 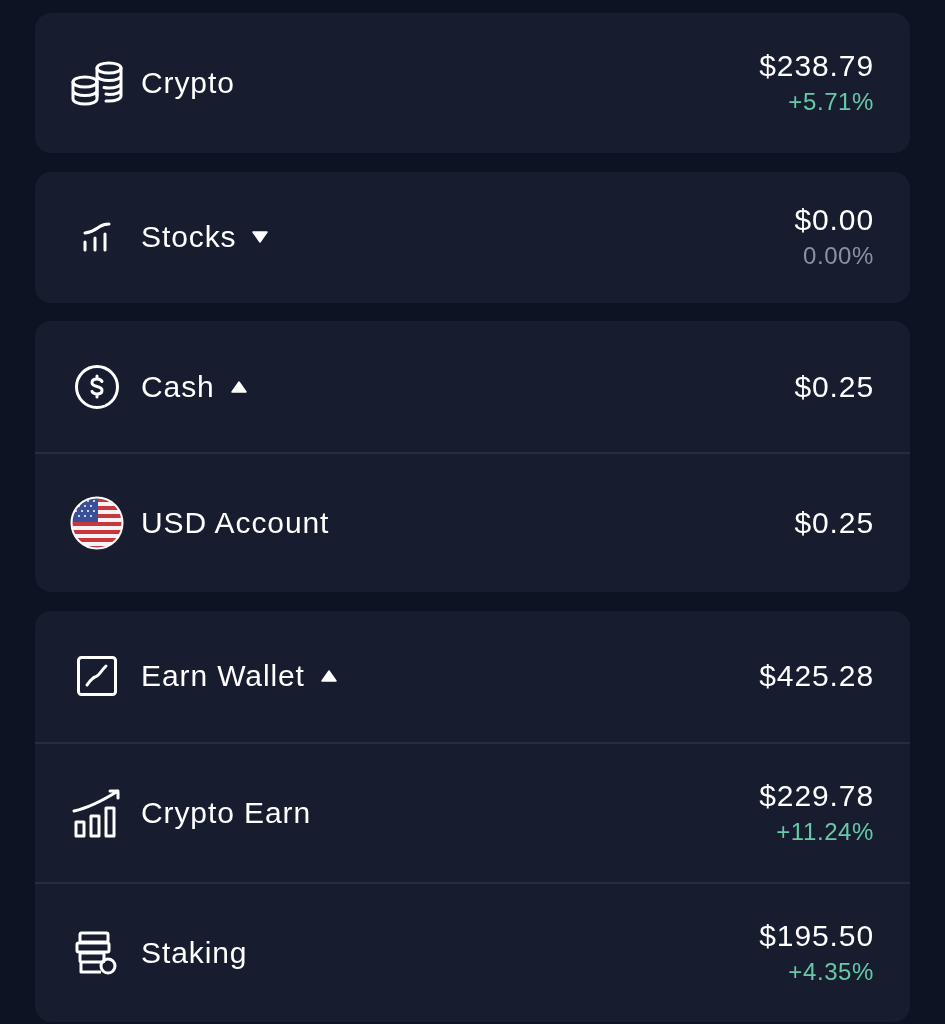 What do you see at coordinates (188, 83) in the screenshot?
I see `account-name: Crypto` at bounding box center [188, 83].